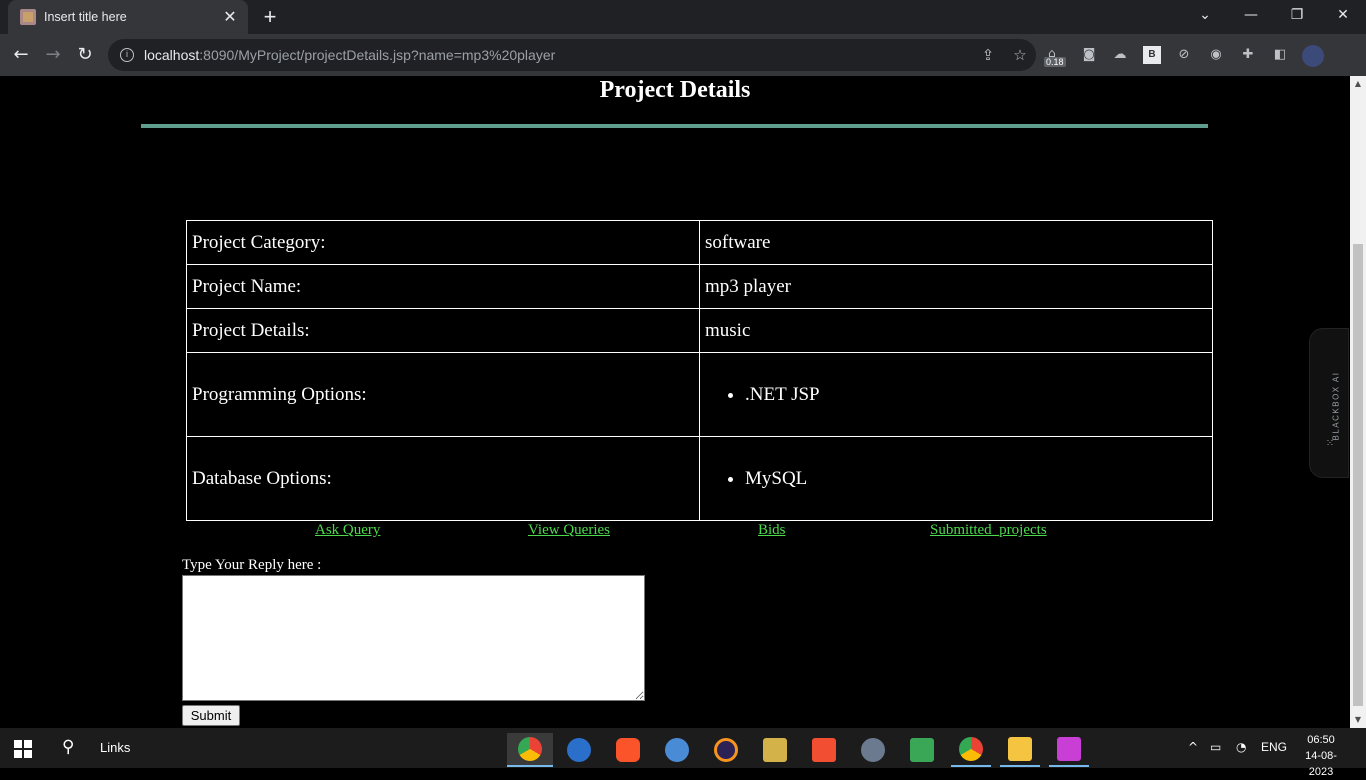 Image resolution: width=1366 pixels, height=780 pixels. What do you see at coordinates (1069, 750) in the screenshot?
I see `paint-taskbar-icon` at bounding box center [1069, 750].